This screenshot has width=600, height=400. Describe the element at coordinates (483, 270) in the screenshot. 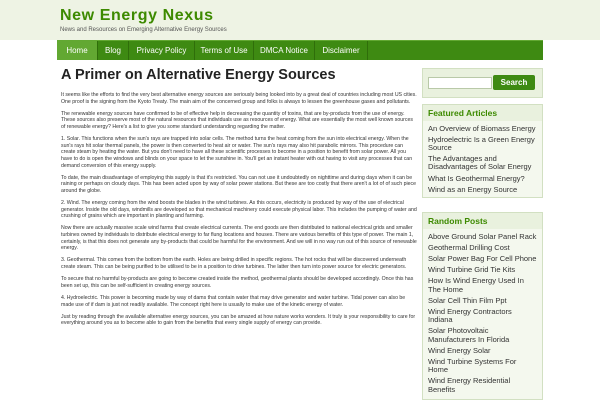

I see `random-post-link: Wind Turbine Grid Tie Kits` at that location.